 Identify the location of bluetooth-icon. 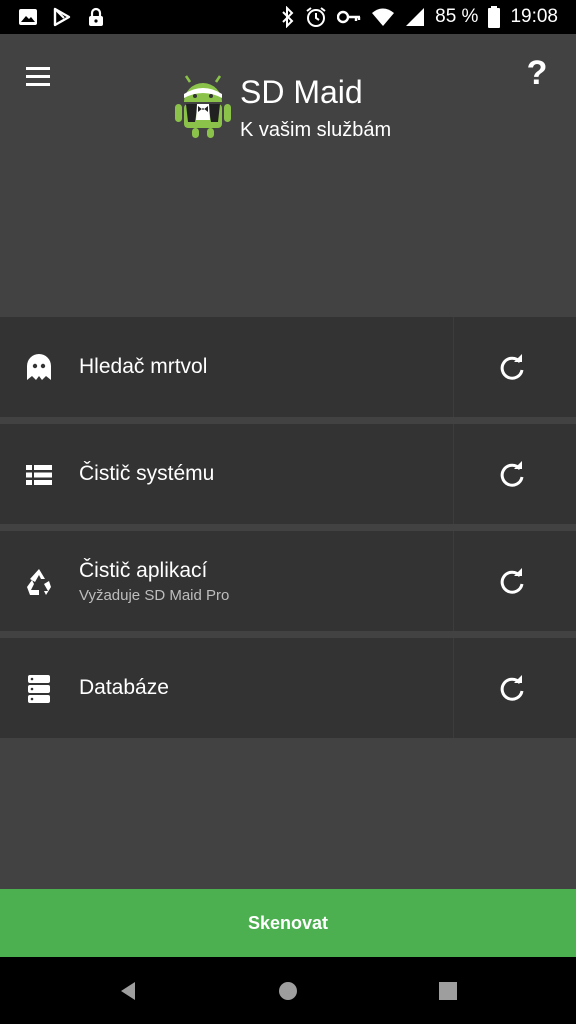
(288, 17).